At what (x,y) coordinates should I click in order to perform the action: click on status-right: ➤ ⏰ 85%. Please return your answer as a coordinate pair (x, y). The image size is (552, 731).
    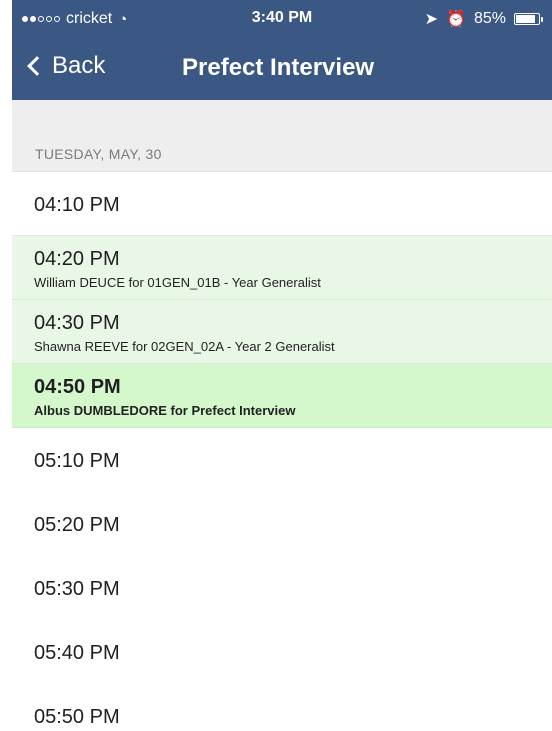
    Looking at the image, I should click on (483, 19).